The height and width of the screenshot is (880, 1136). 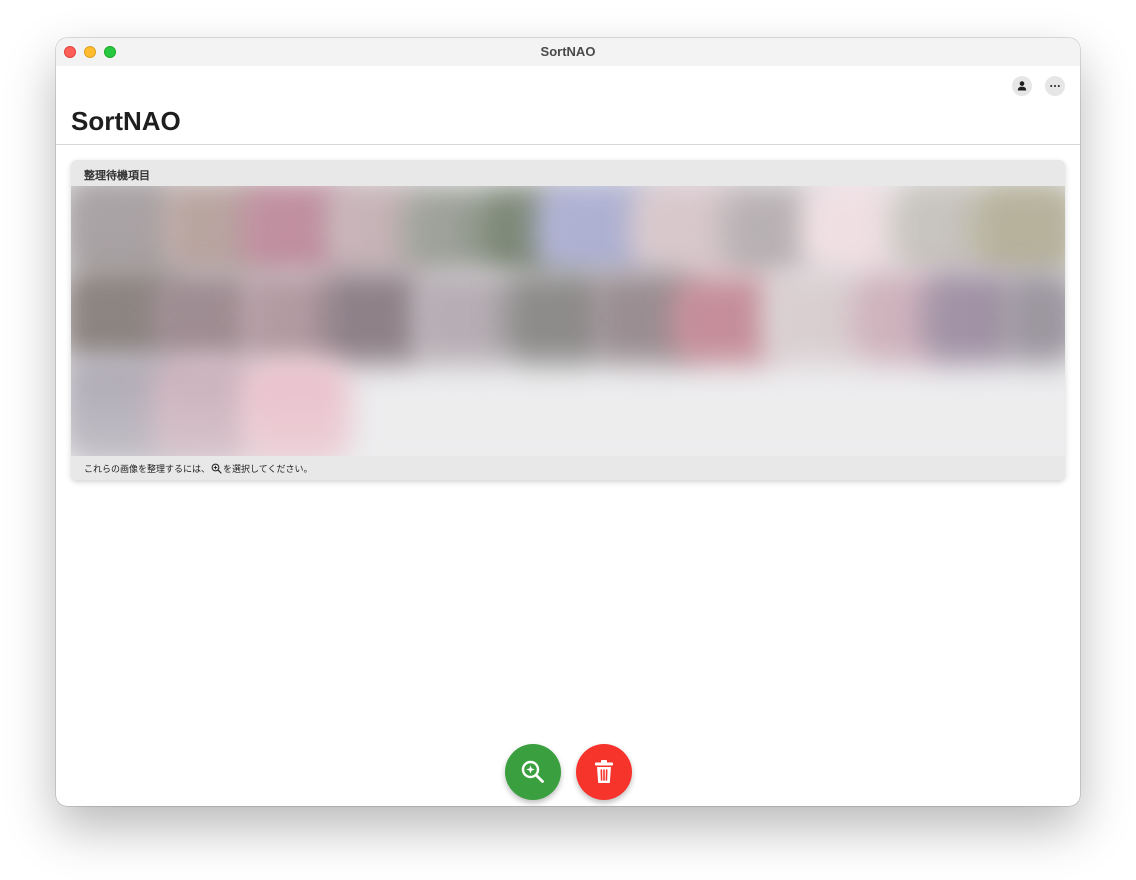 I want to click on window-title: SortNAO, so click(x=568, y=51).